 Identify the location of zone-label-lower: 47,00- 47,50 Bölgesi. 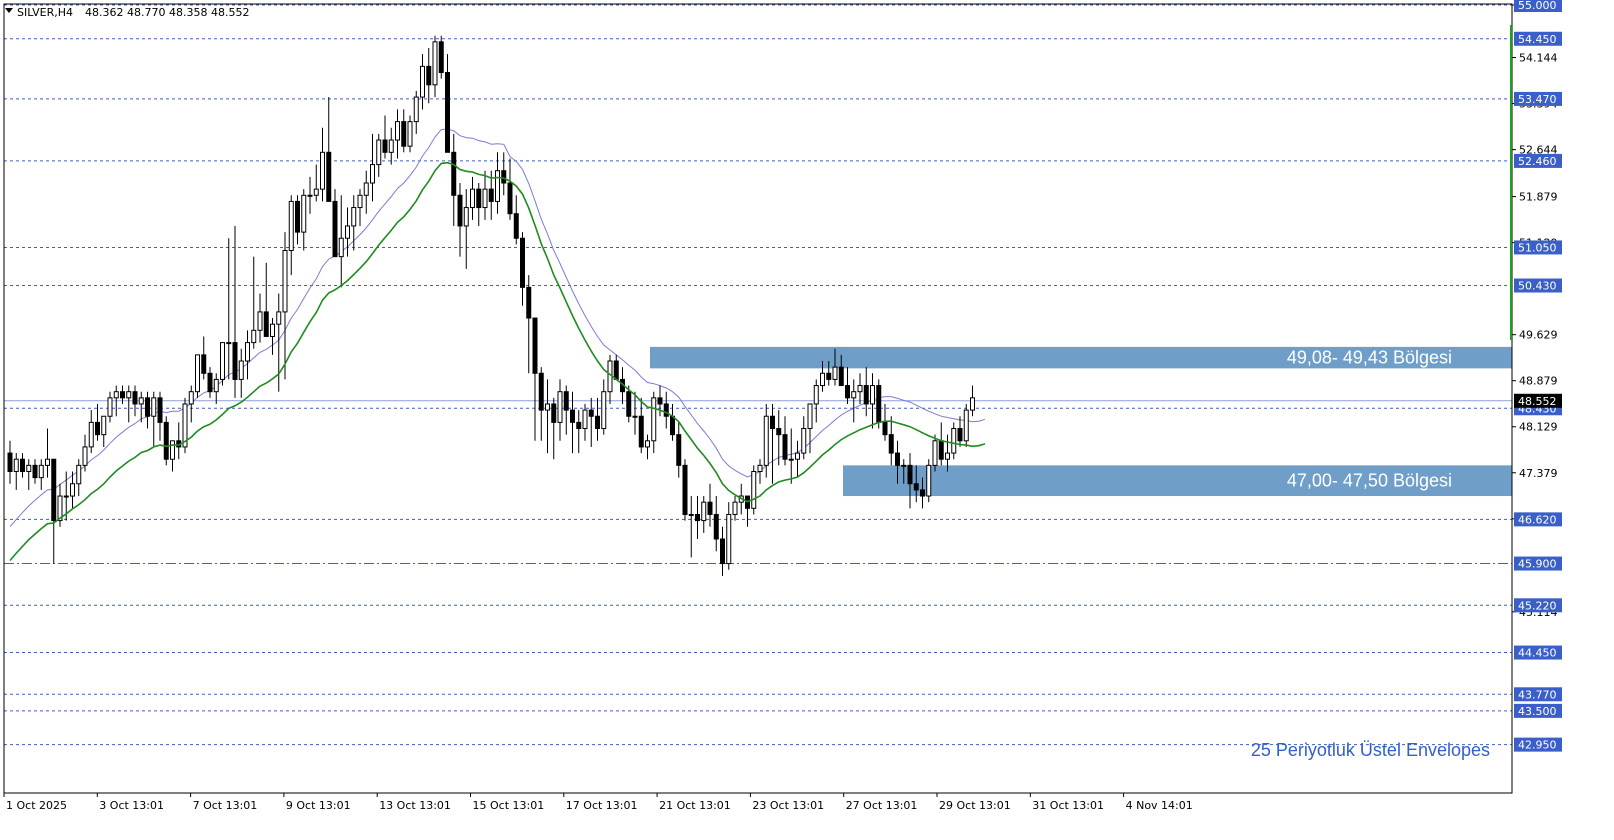
(1369, 481).